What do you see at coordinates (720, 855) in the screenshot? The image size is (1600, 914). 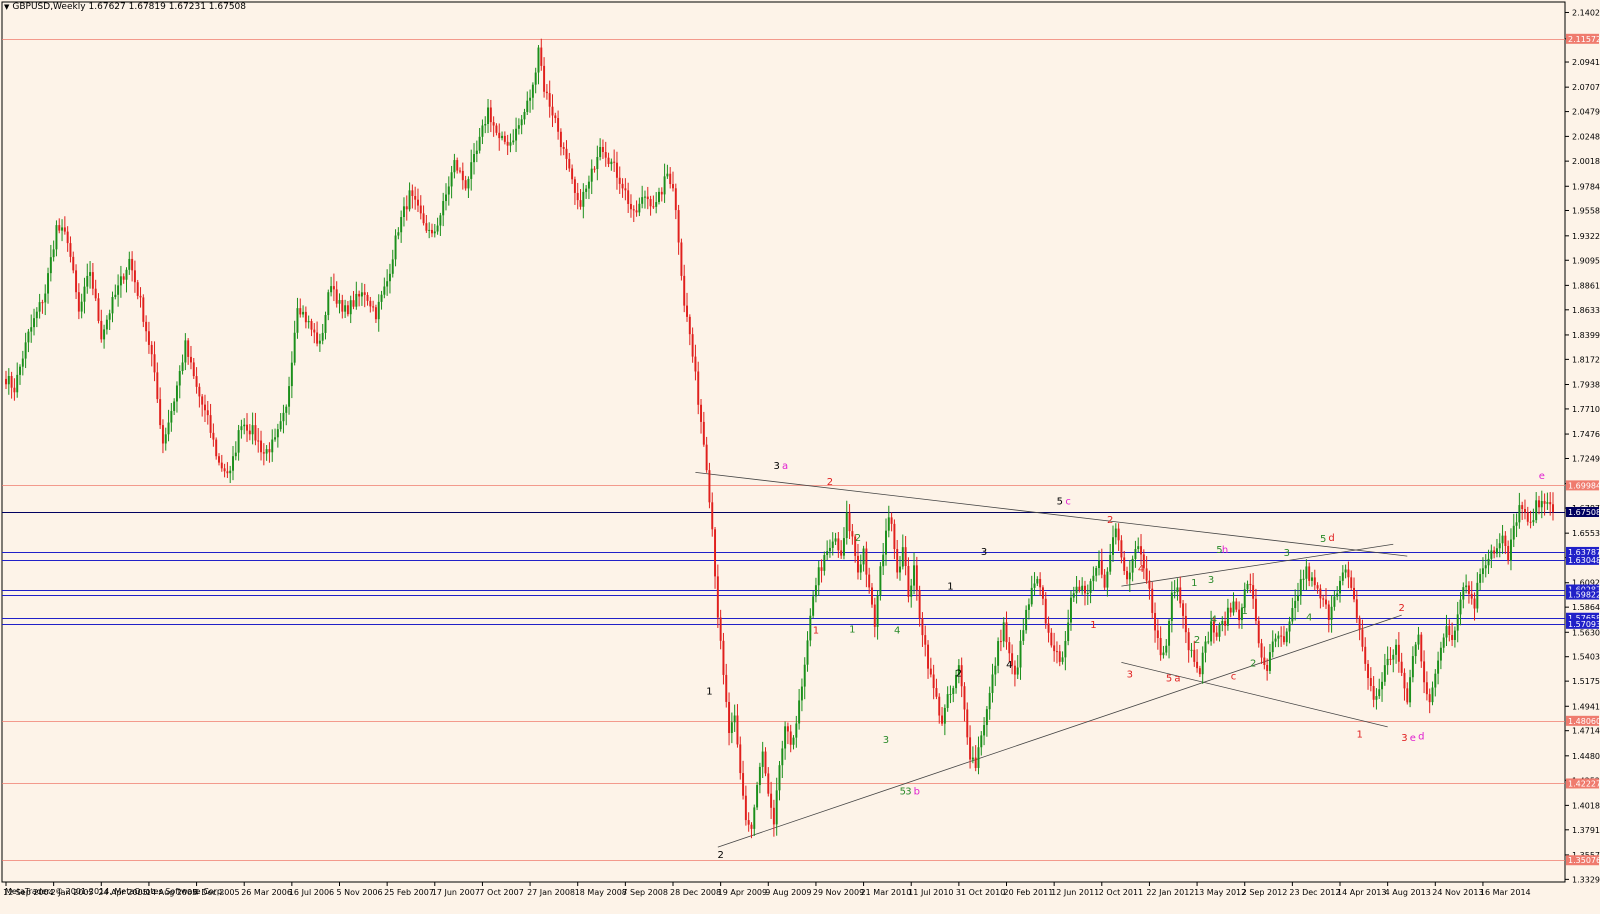 I see `wave-label: 2` at bounding box center [720, 855].